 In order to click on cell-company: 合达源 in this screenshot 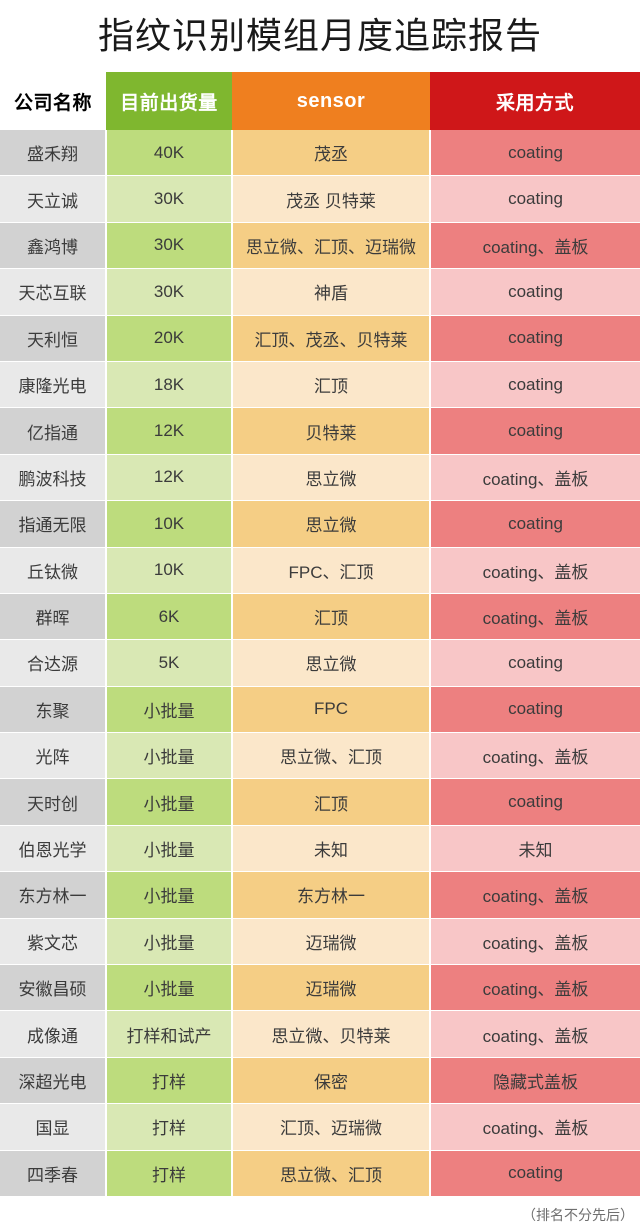, I will do `click(53, 663)`.